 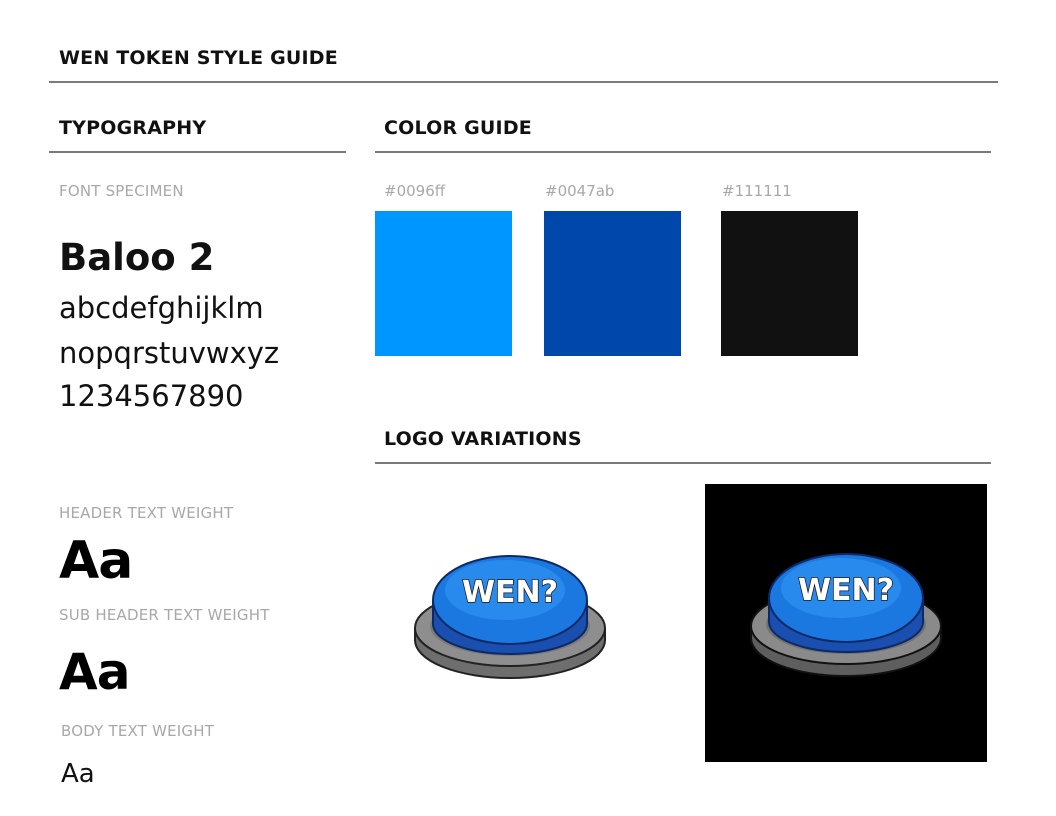 What do you see at coordinates (757, 191) in the screenshot?
I see `swatch-hex-dark: #111111` at bounding box center [757, 191].